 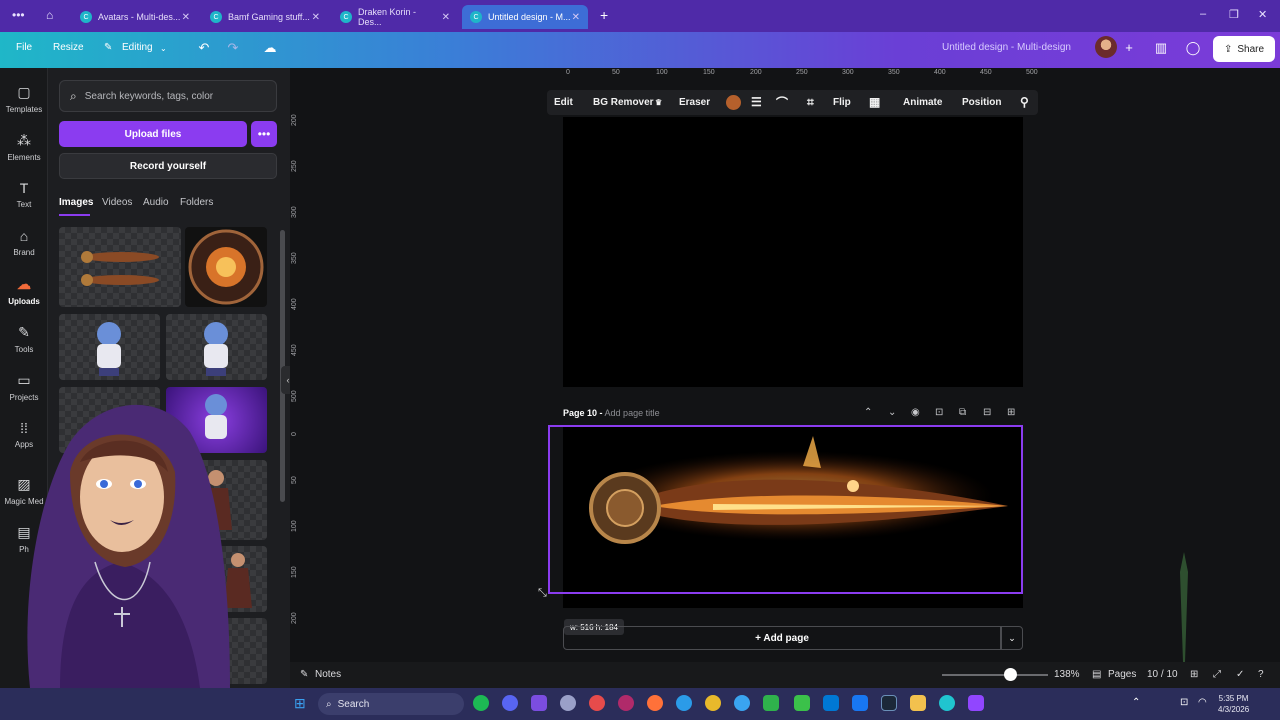 What do you see at coordinates (1217, 674) in the screenshot?
I see `fullscreen-icon: ⤢` at bounding box center [1217, 674].